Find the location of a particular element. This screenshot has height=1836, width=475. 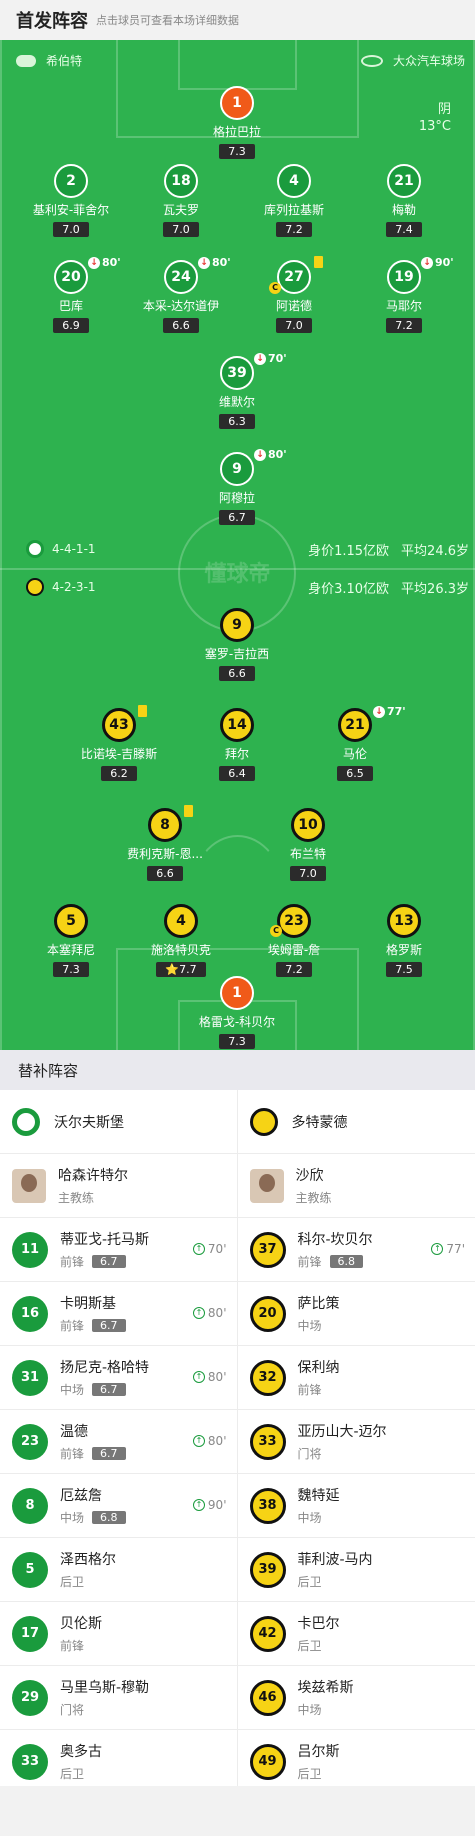

wolfsburg-logo-icon is located at coordinates (26, 1121).